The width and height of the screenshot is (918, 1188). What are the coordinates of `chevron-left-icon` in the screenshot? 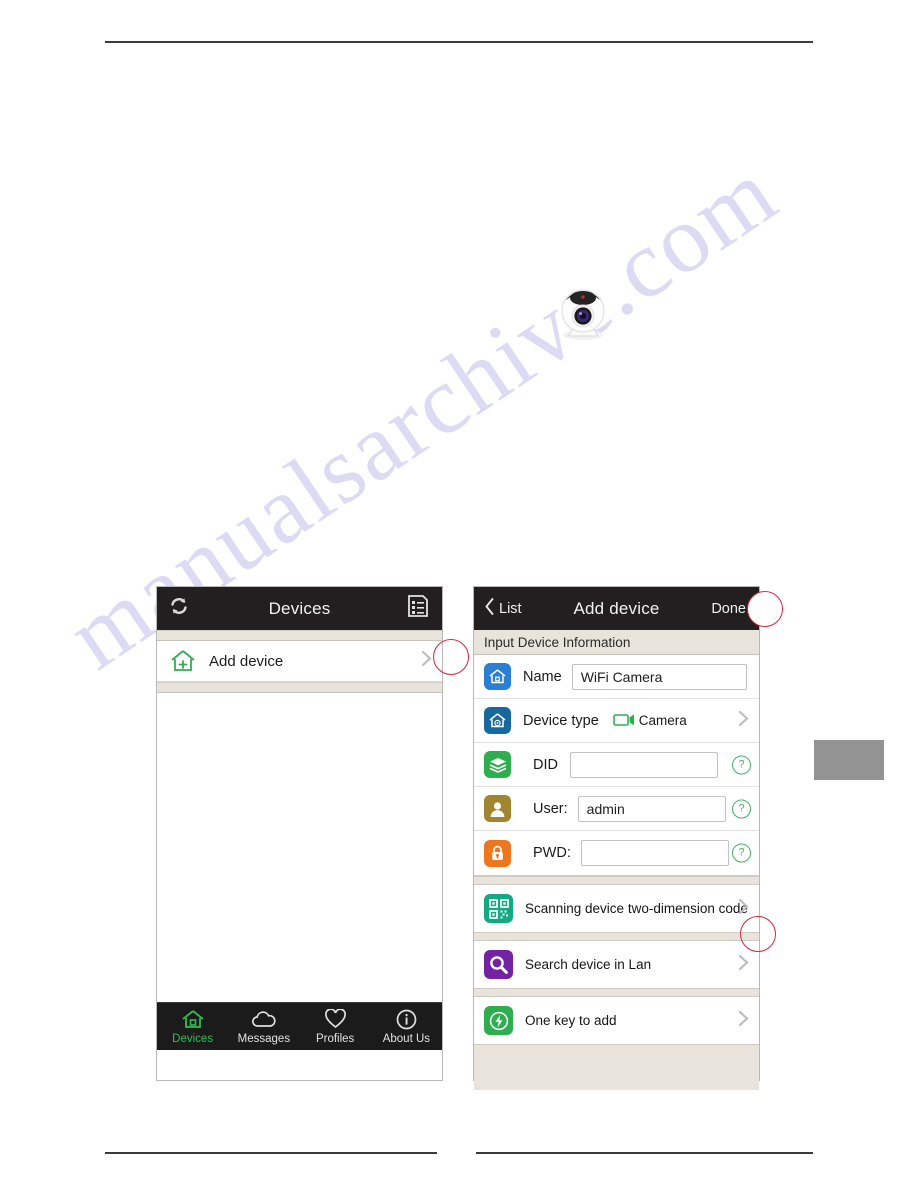 It's located at (489, 609).